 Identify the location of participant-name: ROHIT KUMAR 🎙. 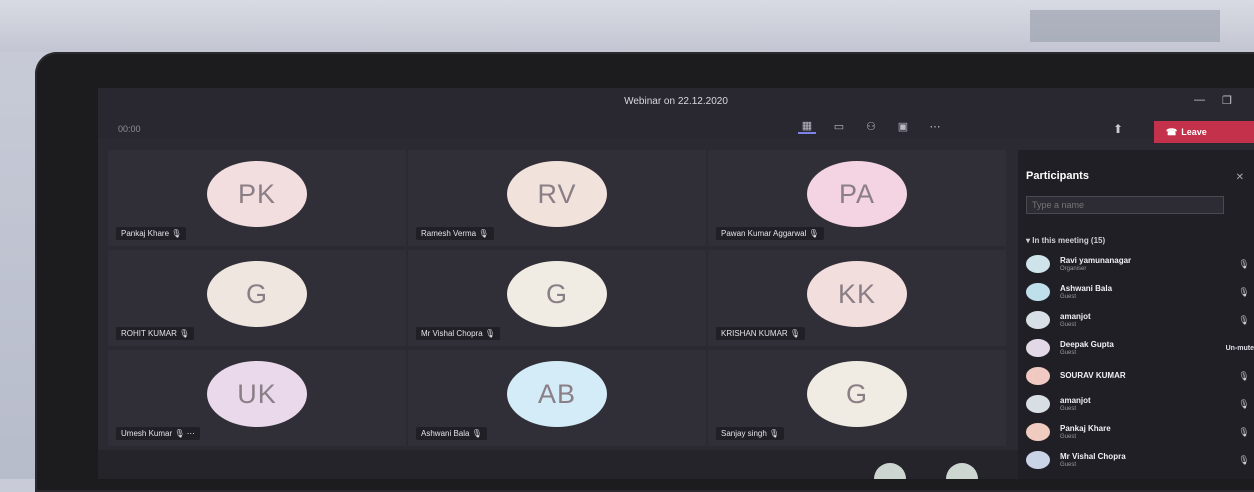
(155, 333).